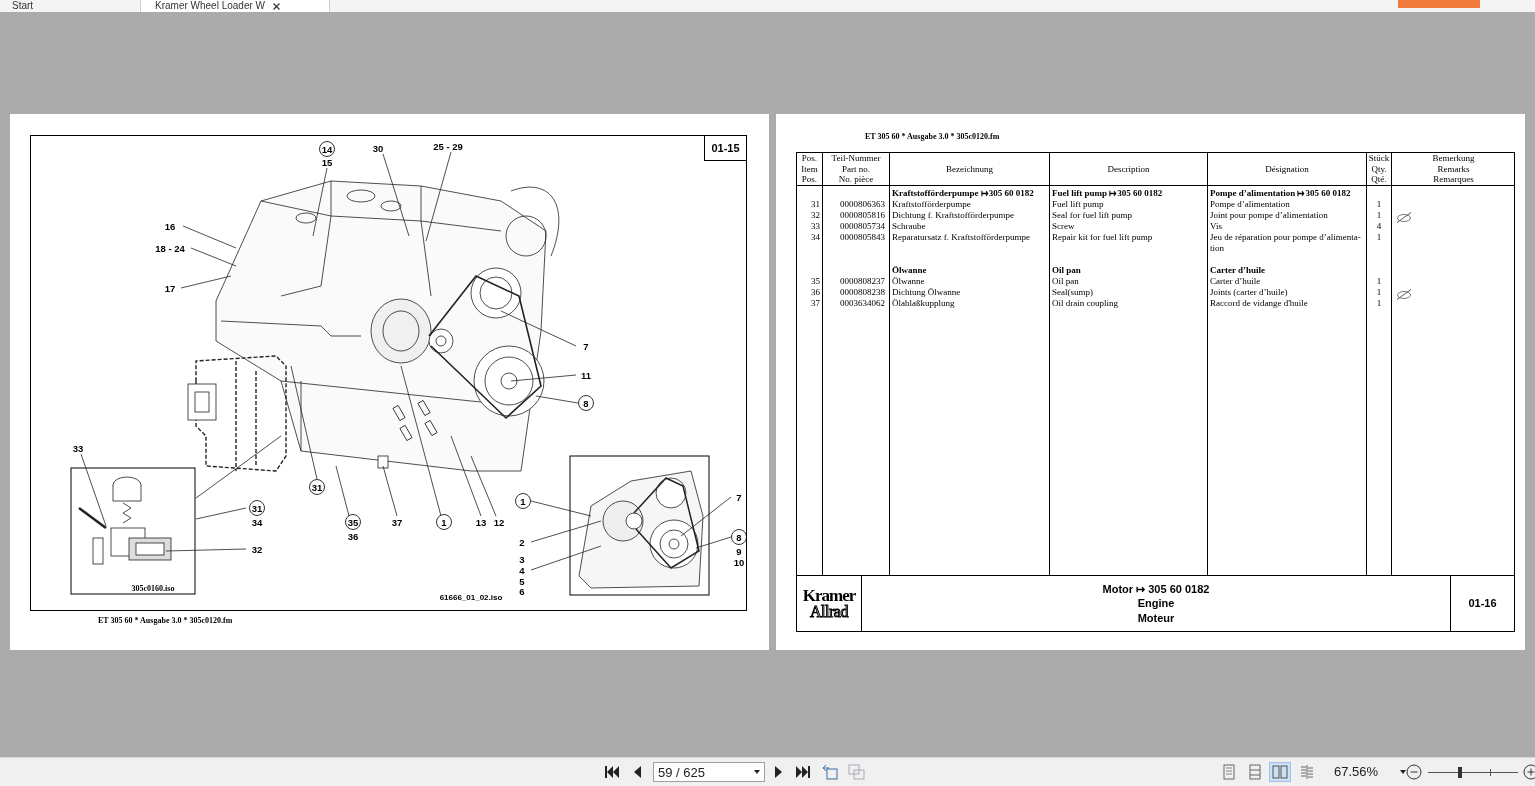  I want to click on callout-label: 17, so click(170, 288).